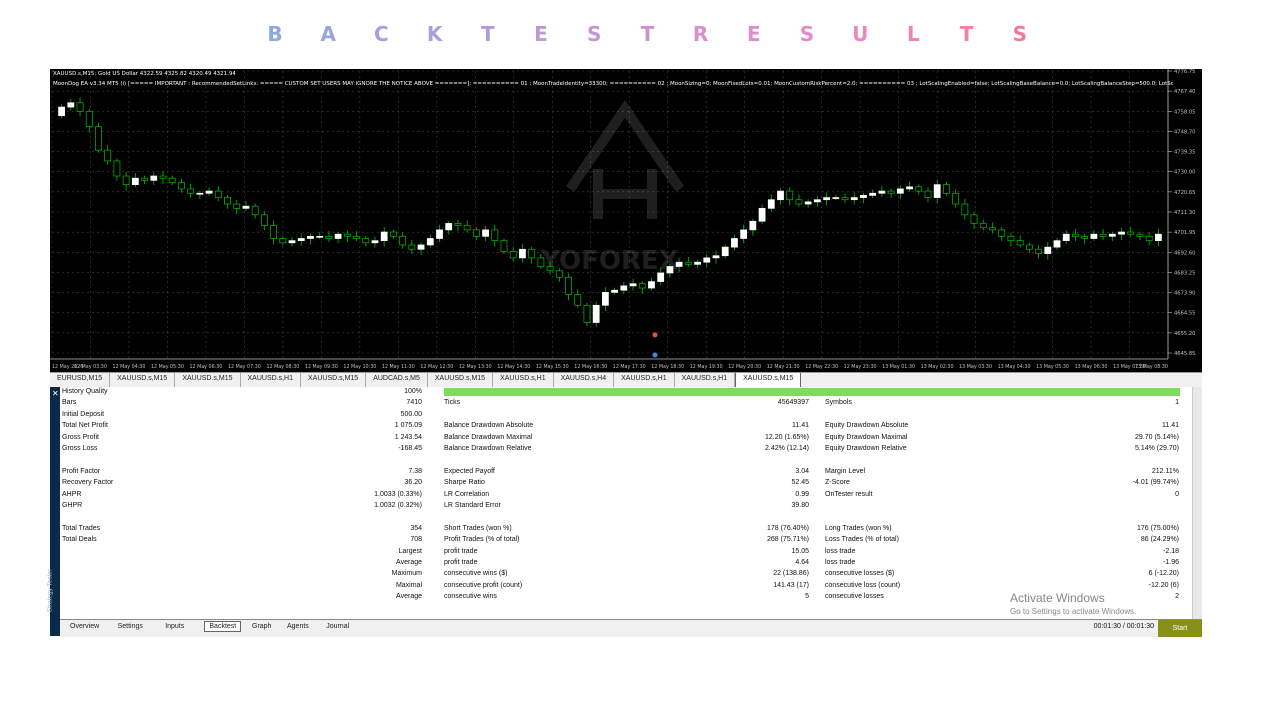 The image size is (1280, 720). I want to click on tester-tab-settings: Settings, so click(130, 626).